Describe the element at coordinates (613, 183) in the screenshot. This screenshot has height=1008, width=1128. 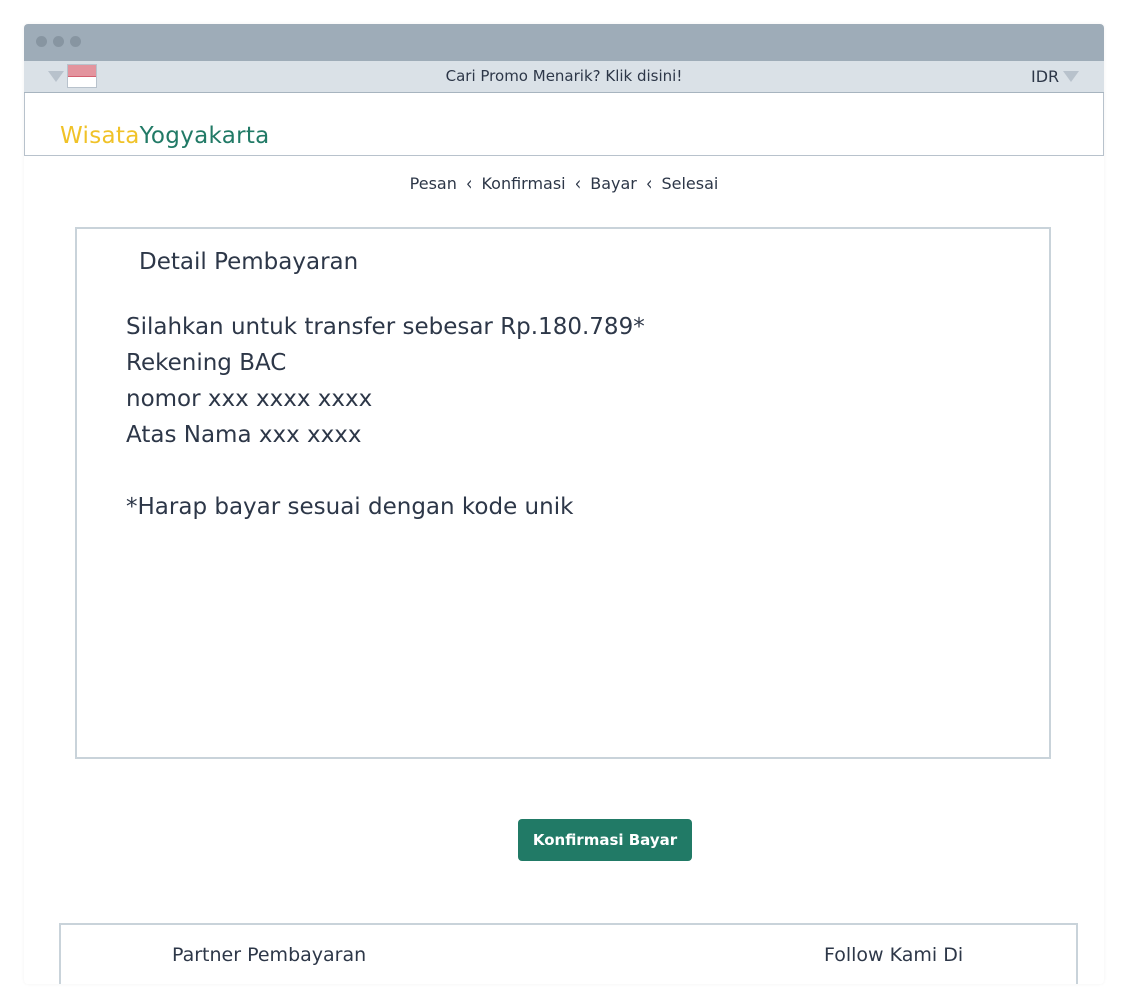
I see `breadcrumb-step-bayar: Bayar` at that location.